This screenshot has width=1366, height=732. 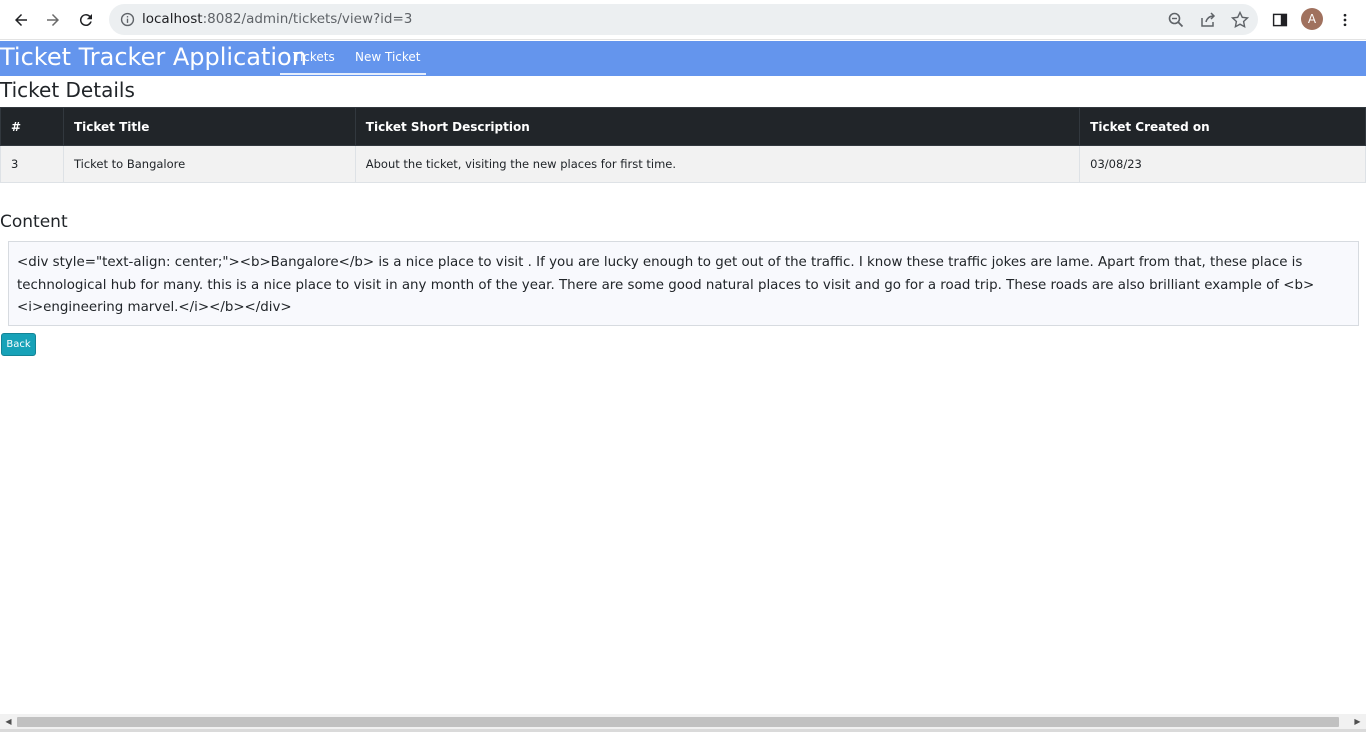 I want to click on scrollbar-thumb, so click(x=678, y=722).